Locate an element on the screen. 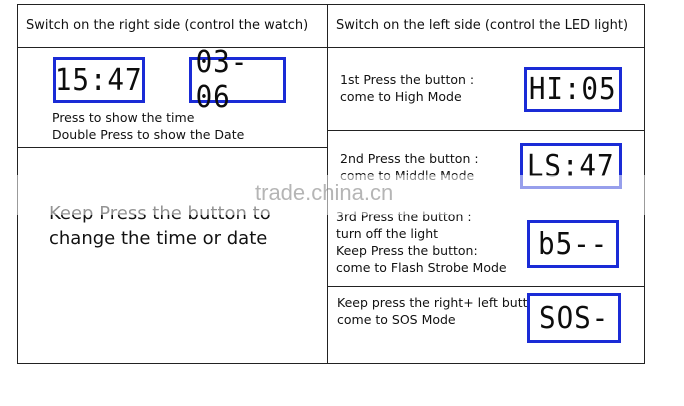  sos-mode-lcd-value: SOS- is located at coordinates (574, 318).